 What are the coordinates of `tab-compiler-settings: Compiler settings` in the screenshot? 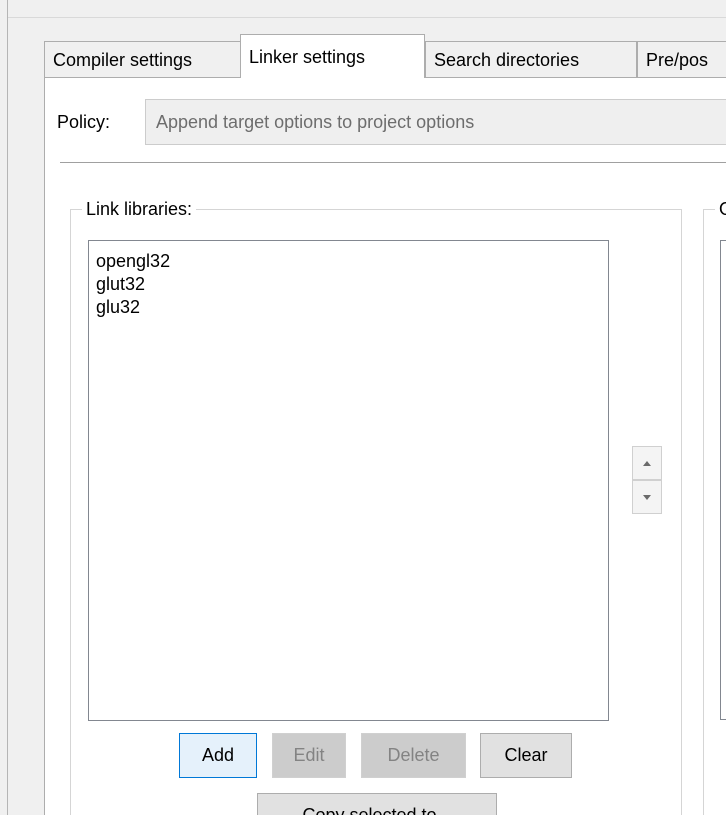 It's located at (142, 59).